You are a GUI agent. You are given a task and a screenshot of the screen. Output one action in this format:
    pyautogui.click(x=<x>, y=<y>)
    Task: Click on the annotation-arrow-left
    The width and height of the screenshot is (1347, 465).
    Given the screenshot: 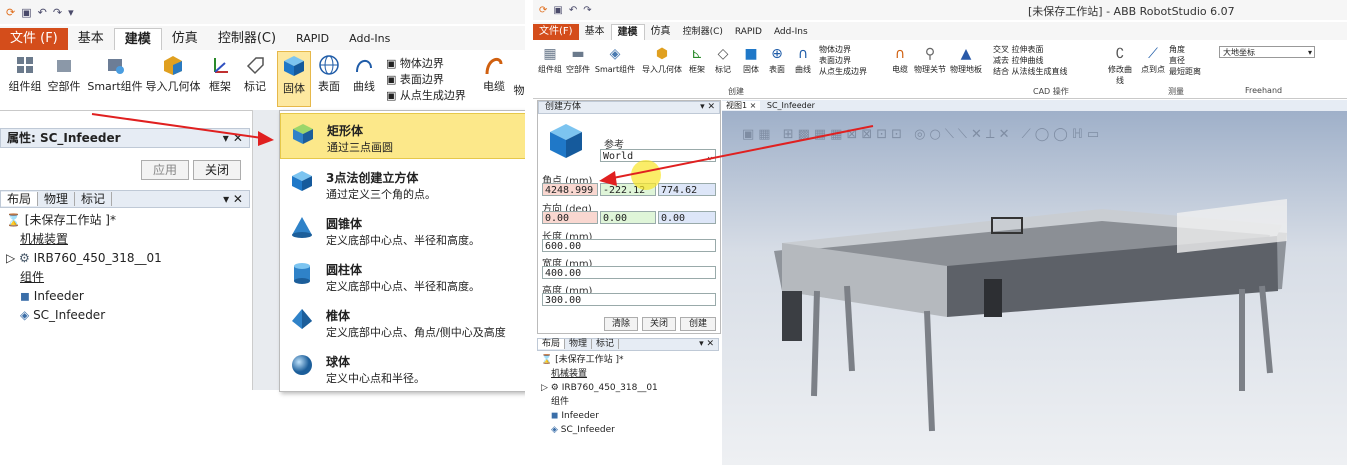 What is the action you would take?
    pyautogui.click(x=182, y=129)
    